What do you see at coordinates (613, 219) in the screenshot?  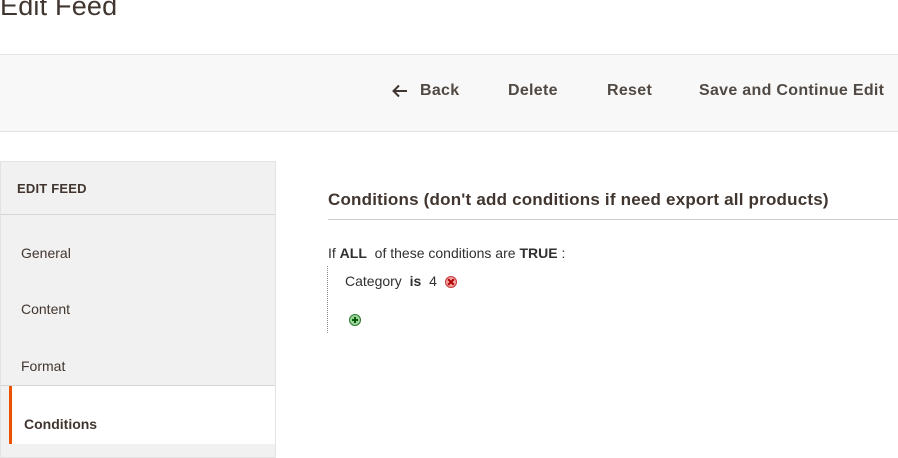 I see `section-divider` at bounding box center [613, 219].